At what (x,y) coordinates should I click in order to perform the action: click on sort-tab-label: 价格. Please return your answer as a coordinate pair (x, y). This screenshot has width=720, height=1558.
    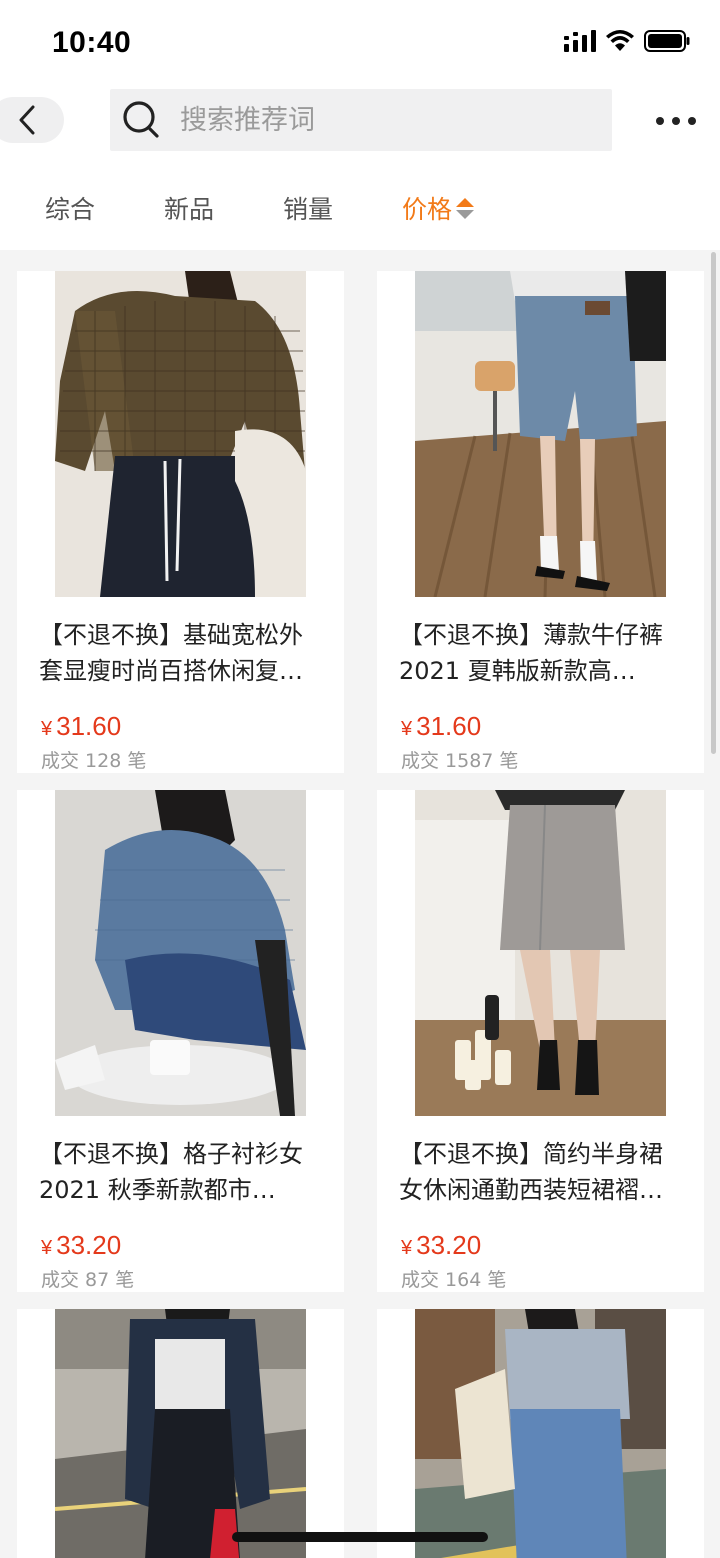
    Looking at the image, I should click on (427, 209).